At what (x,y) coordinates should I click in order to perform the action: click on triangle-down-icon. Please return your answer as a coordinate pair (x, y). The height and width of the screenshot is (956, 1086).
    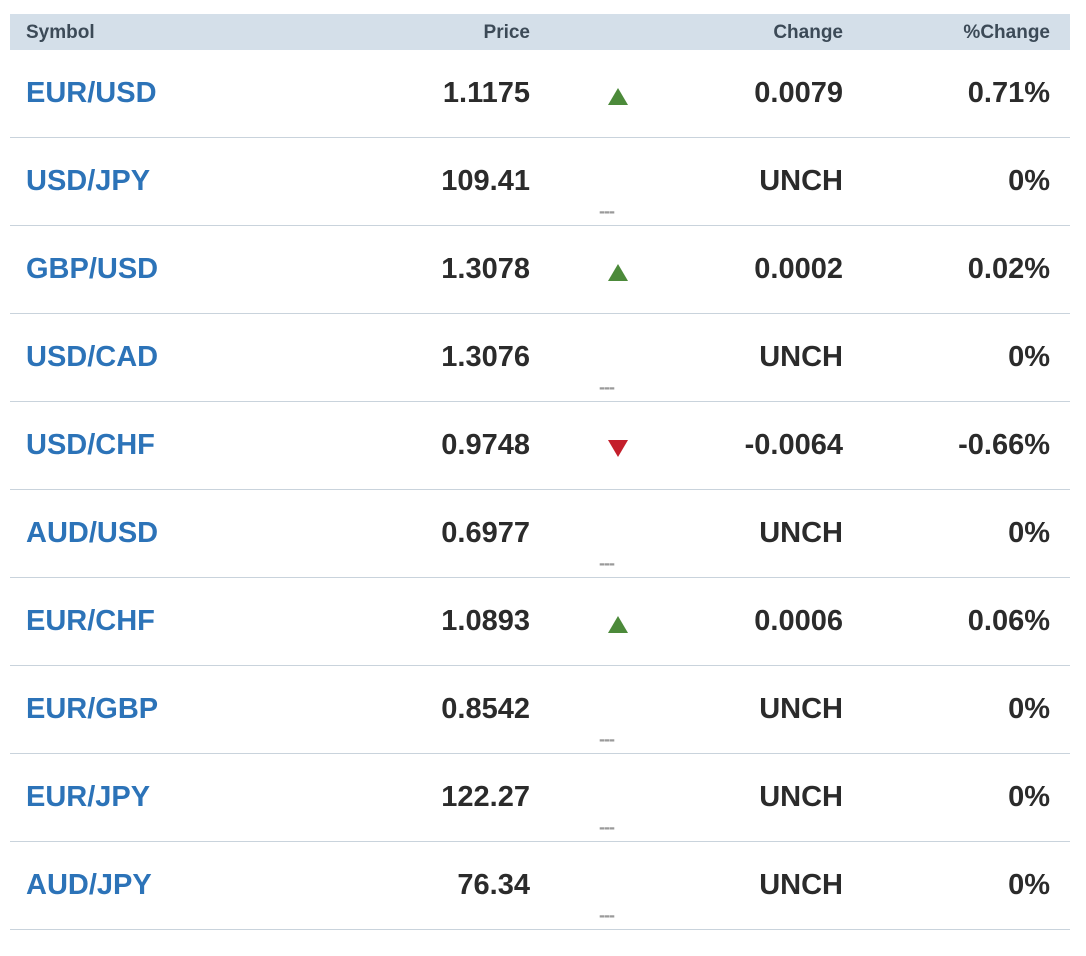
    Looking at the image, I should click on (618, 448).